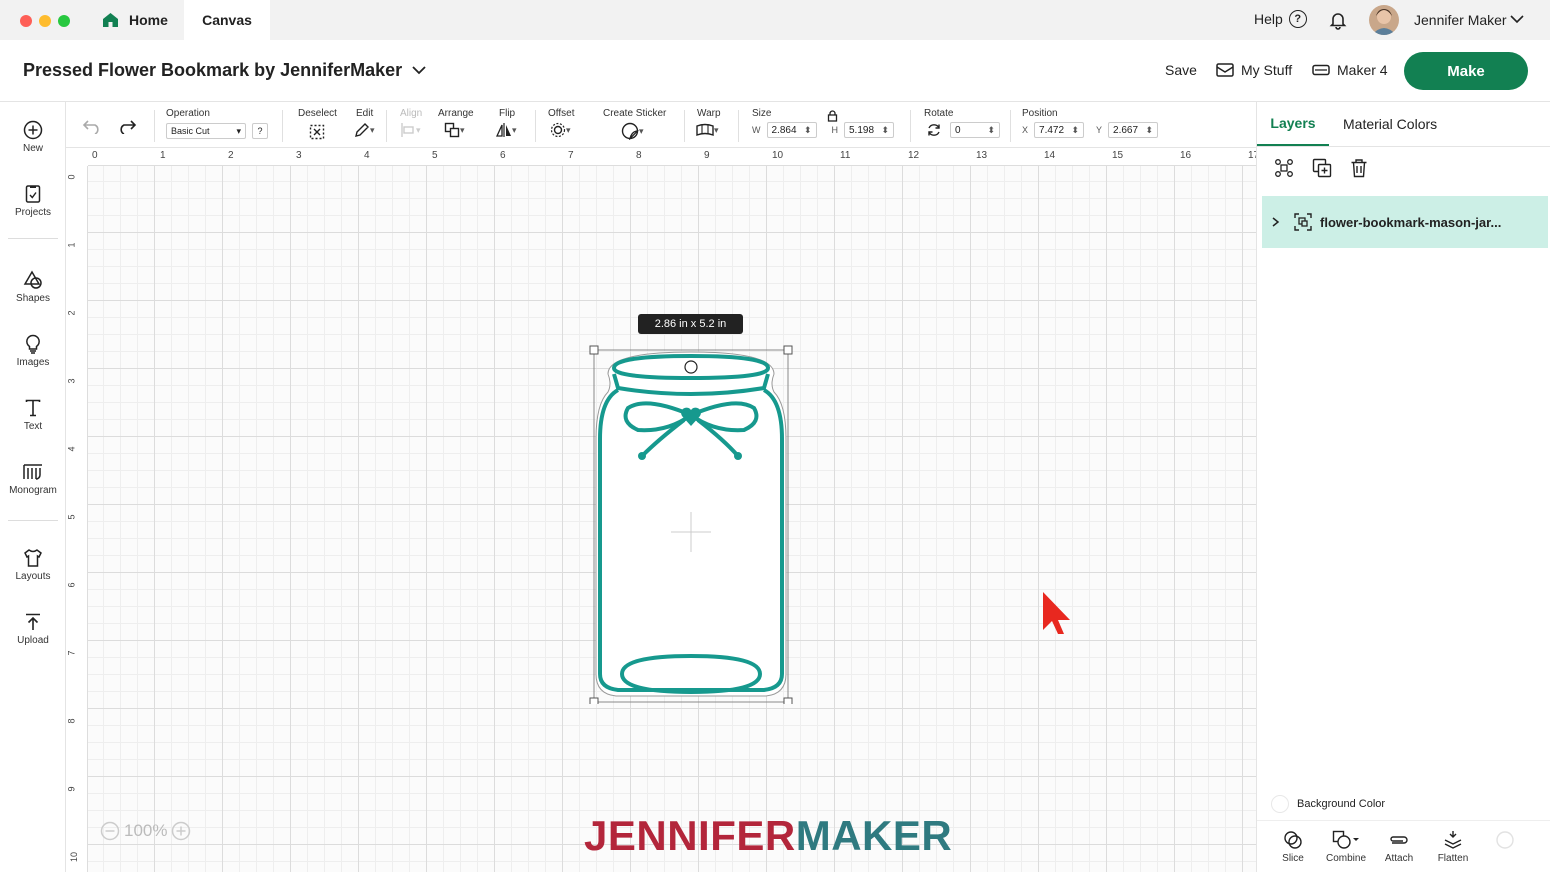 Image resolution: width=1550 pixels, height=872 pixels. I want to click on background-color-row: Background Color, so click(1328, 804).